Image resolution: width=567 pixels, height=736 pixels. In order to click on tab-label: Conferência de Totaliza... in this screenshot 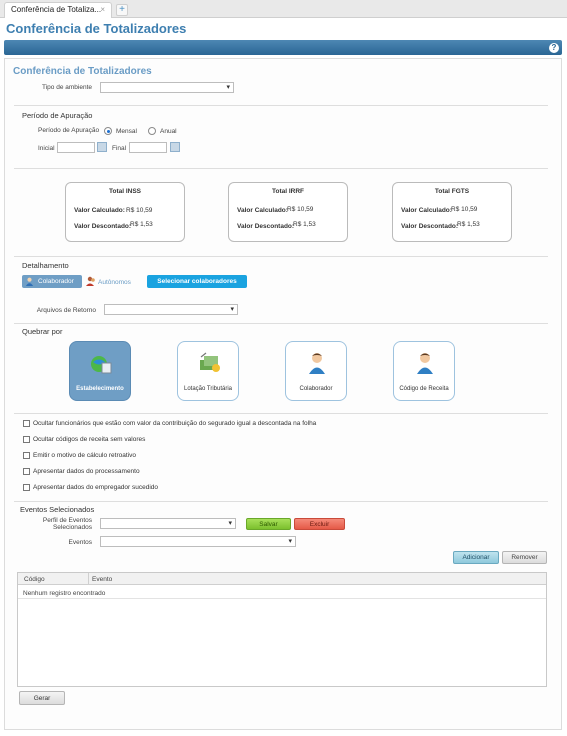, I will do `click(56, 9)`.